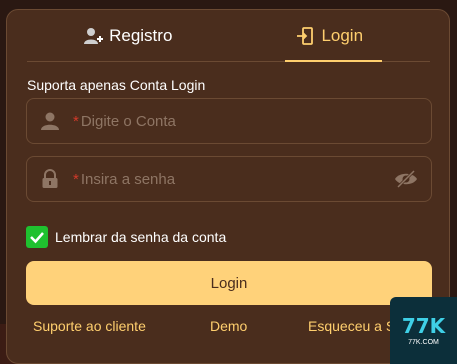 This screenshot has height=364, width=457. Describe the element at coordinates (406, 181) in the screenshot. I see `eye-slash-icon` at that location.